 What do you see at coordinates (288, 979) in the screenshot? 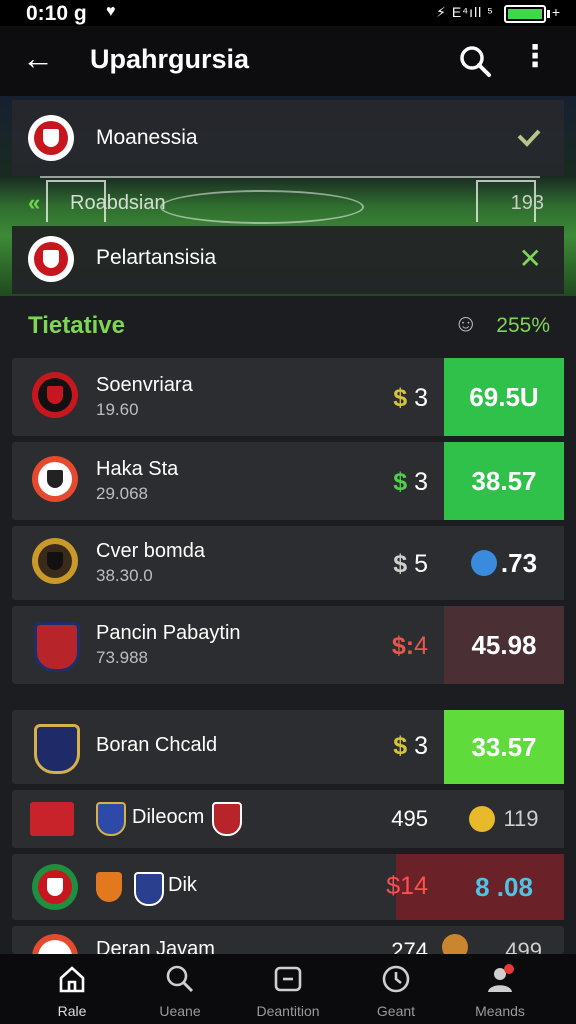
I see `ticket-icon` at bounding box center [288, 979].